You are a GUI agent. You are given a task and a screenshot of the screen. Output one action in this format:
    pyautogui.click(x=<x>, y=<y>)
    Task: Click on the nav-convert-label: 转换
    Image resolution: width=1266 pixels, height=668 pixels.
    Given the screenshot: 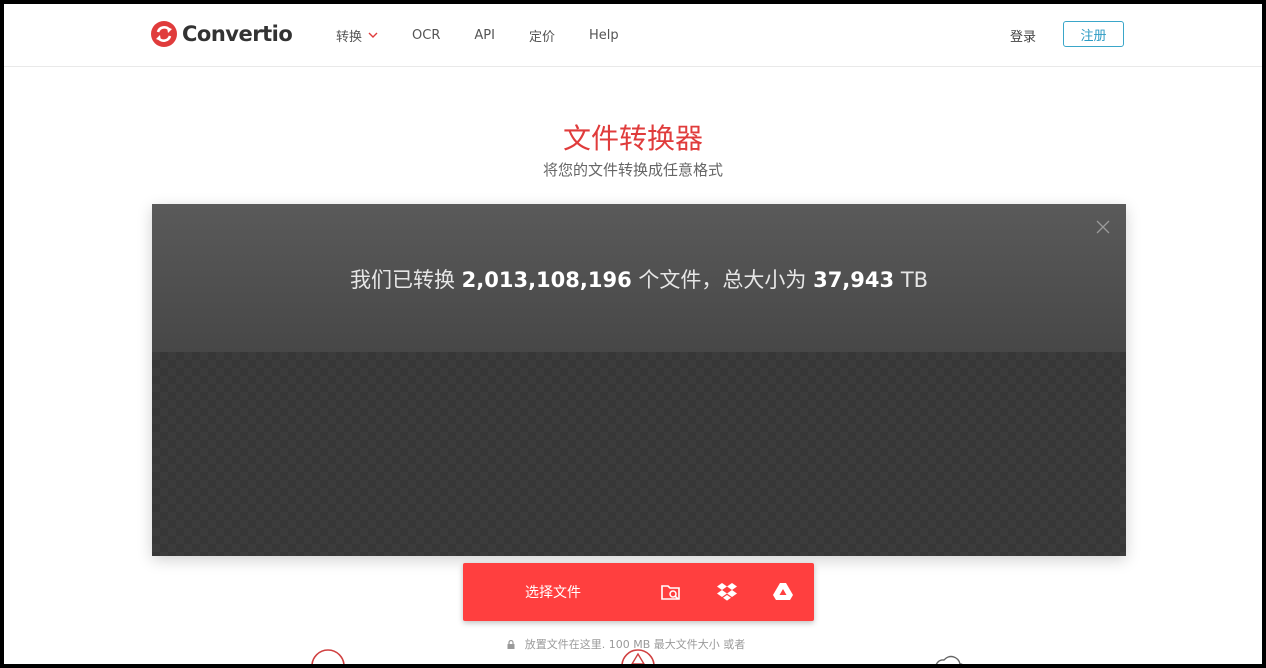 What is the action you would take?
    pyautogui.click(x=349, y=37)
    